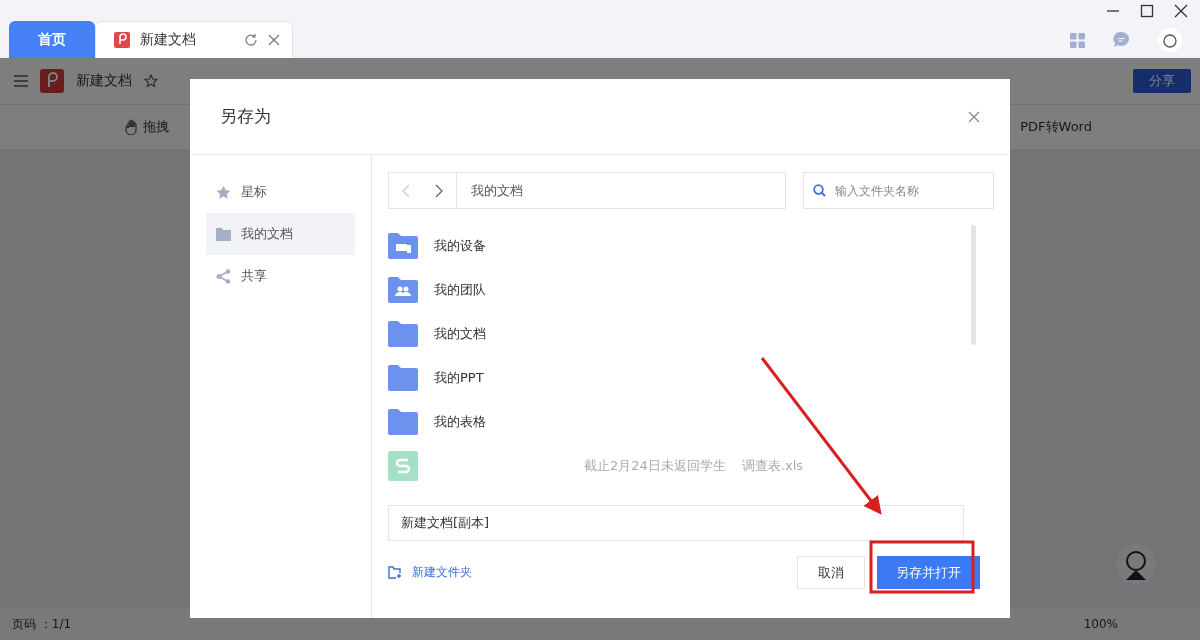  Describe the element at coordinates (1162, 81) in the screenshot. I see `share-button: 分享` at that location.